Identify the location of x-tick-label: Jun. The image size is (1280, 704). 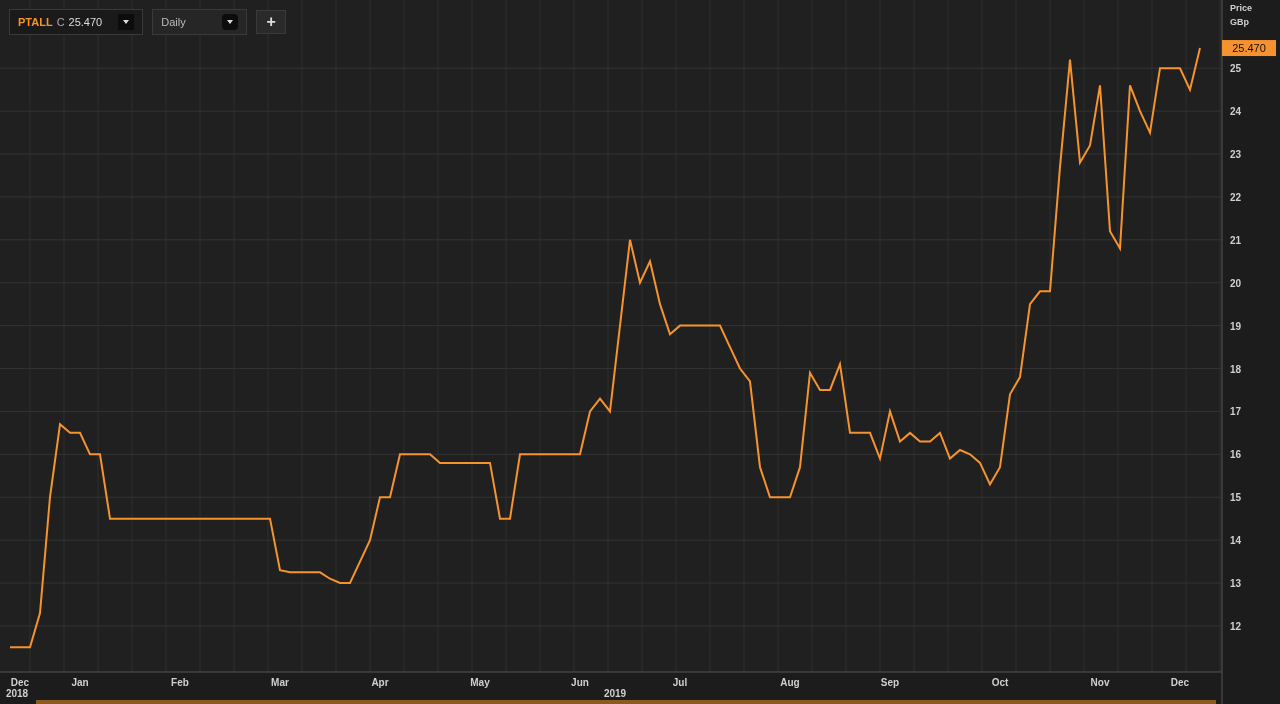
(580, 682).